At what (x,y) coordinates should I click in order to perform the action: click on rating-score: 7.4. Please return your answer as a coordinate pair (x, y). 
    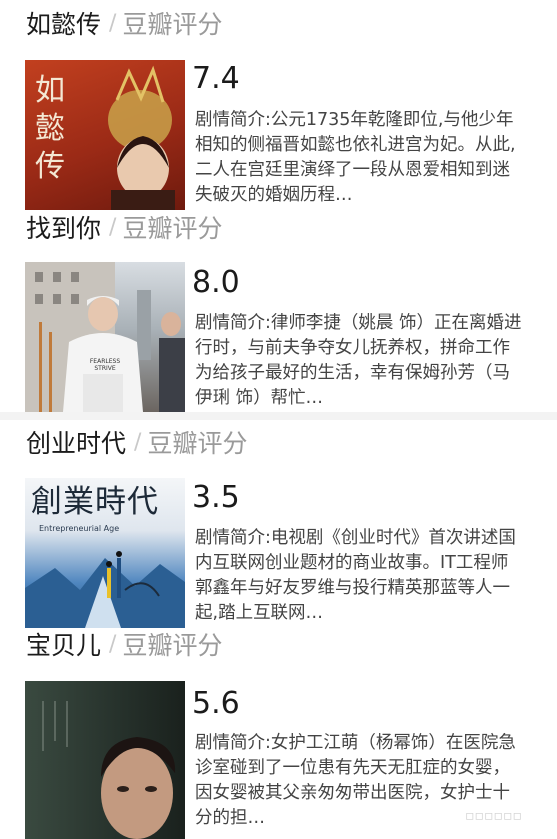
    Looking at the image, I should click on (216, 78).